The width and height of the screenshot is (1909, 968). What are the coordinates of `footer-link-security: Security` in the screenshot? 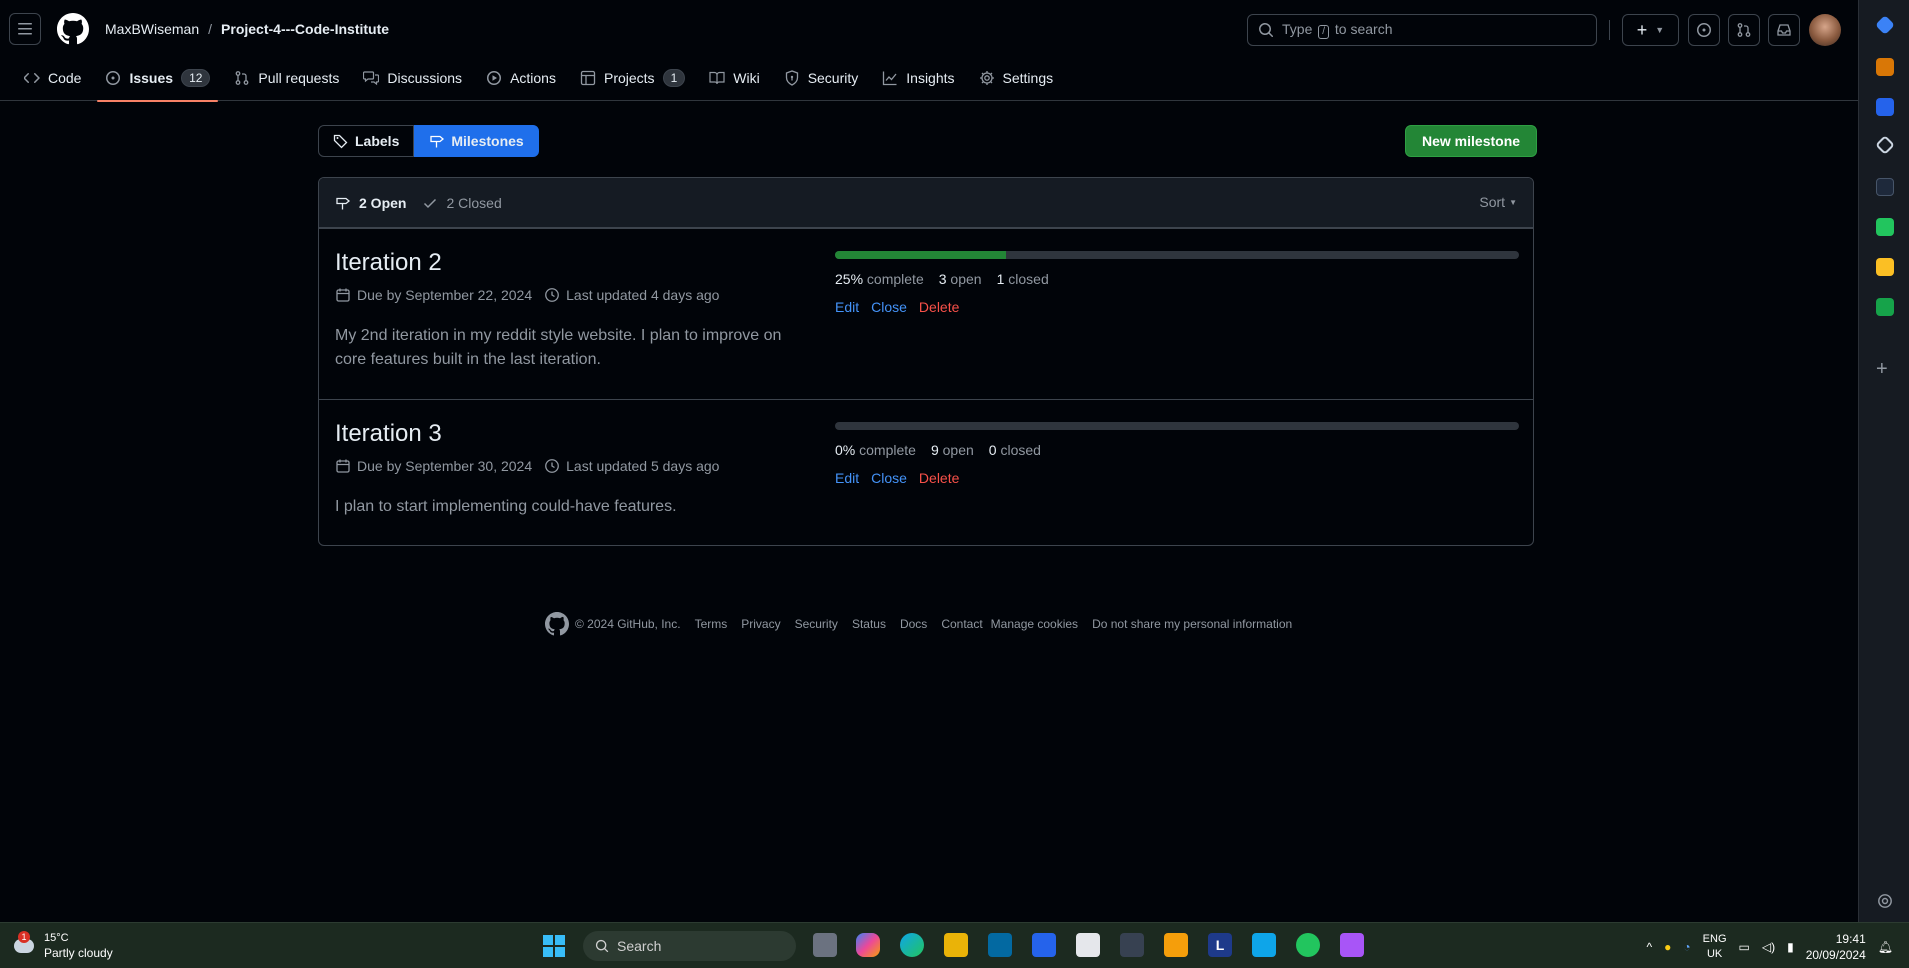 It's located at (816, 624).